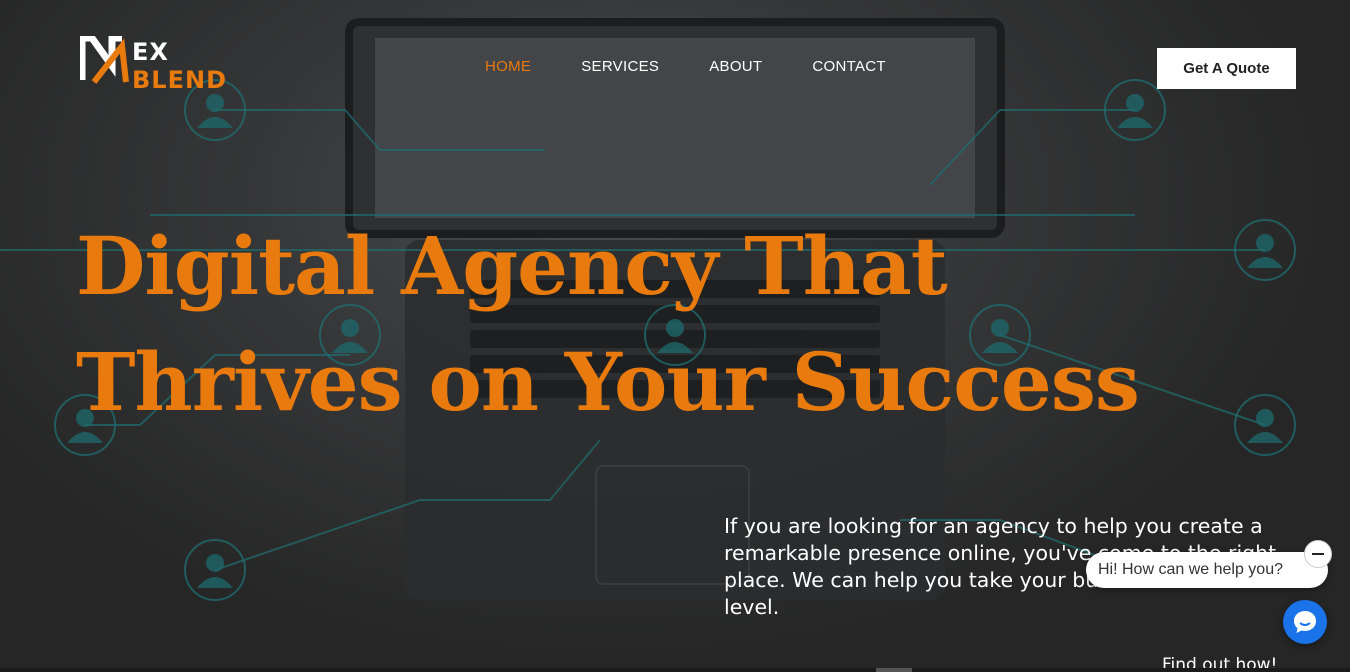 Image resolution: width=1350 pixels, height=672 pixels. Describe the element at coordinates (104, 60) in the screenshot. I see `logo-n-icon` at that location.